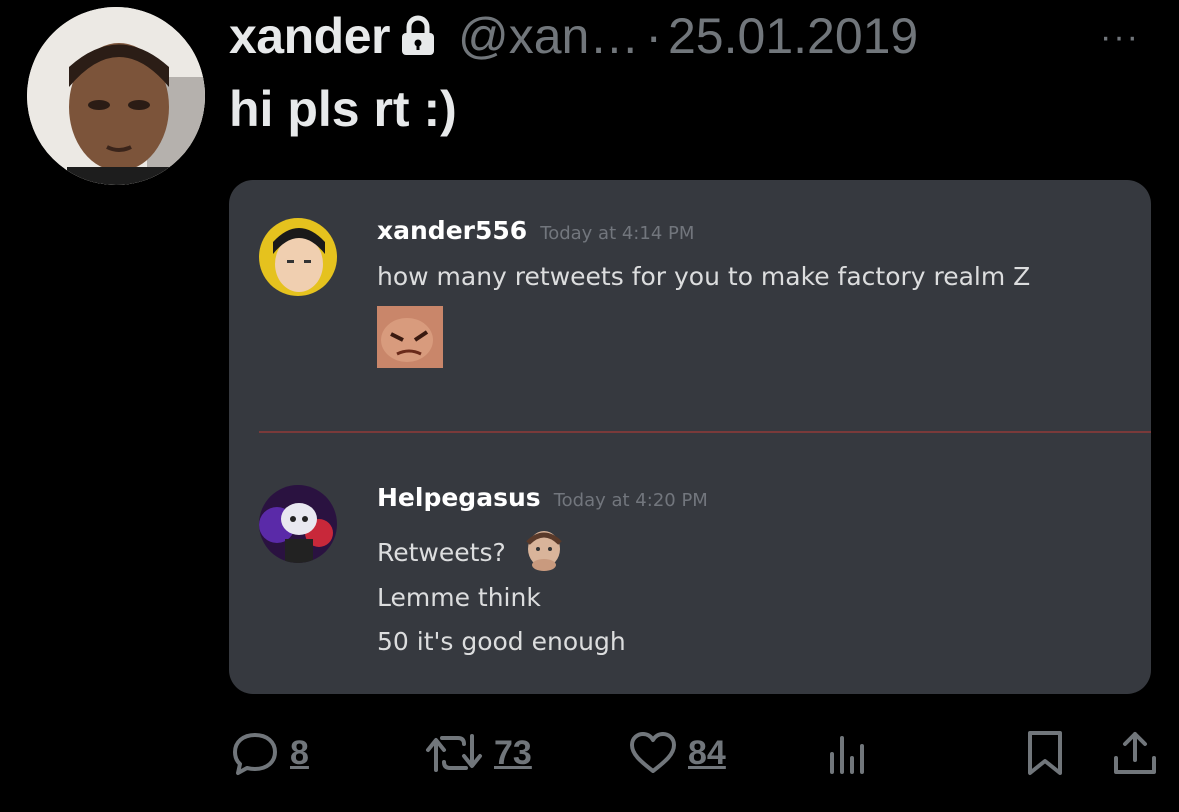 This screenshot has height=812, width=1179. What do you see at coordinates (459, 597) in the screenshot?
I see `message-text: Lemme think` at bounding box center [459, 597].